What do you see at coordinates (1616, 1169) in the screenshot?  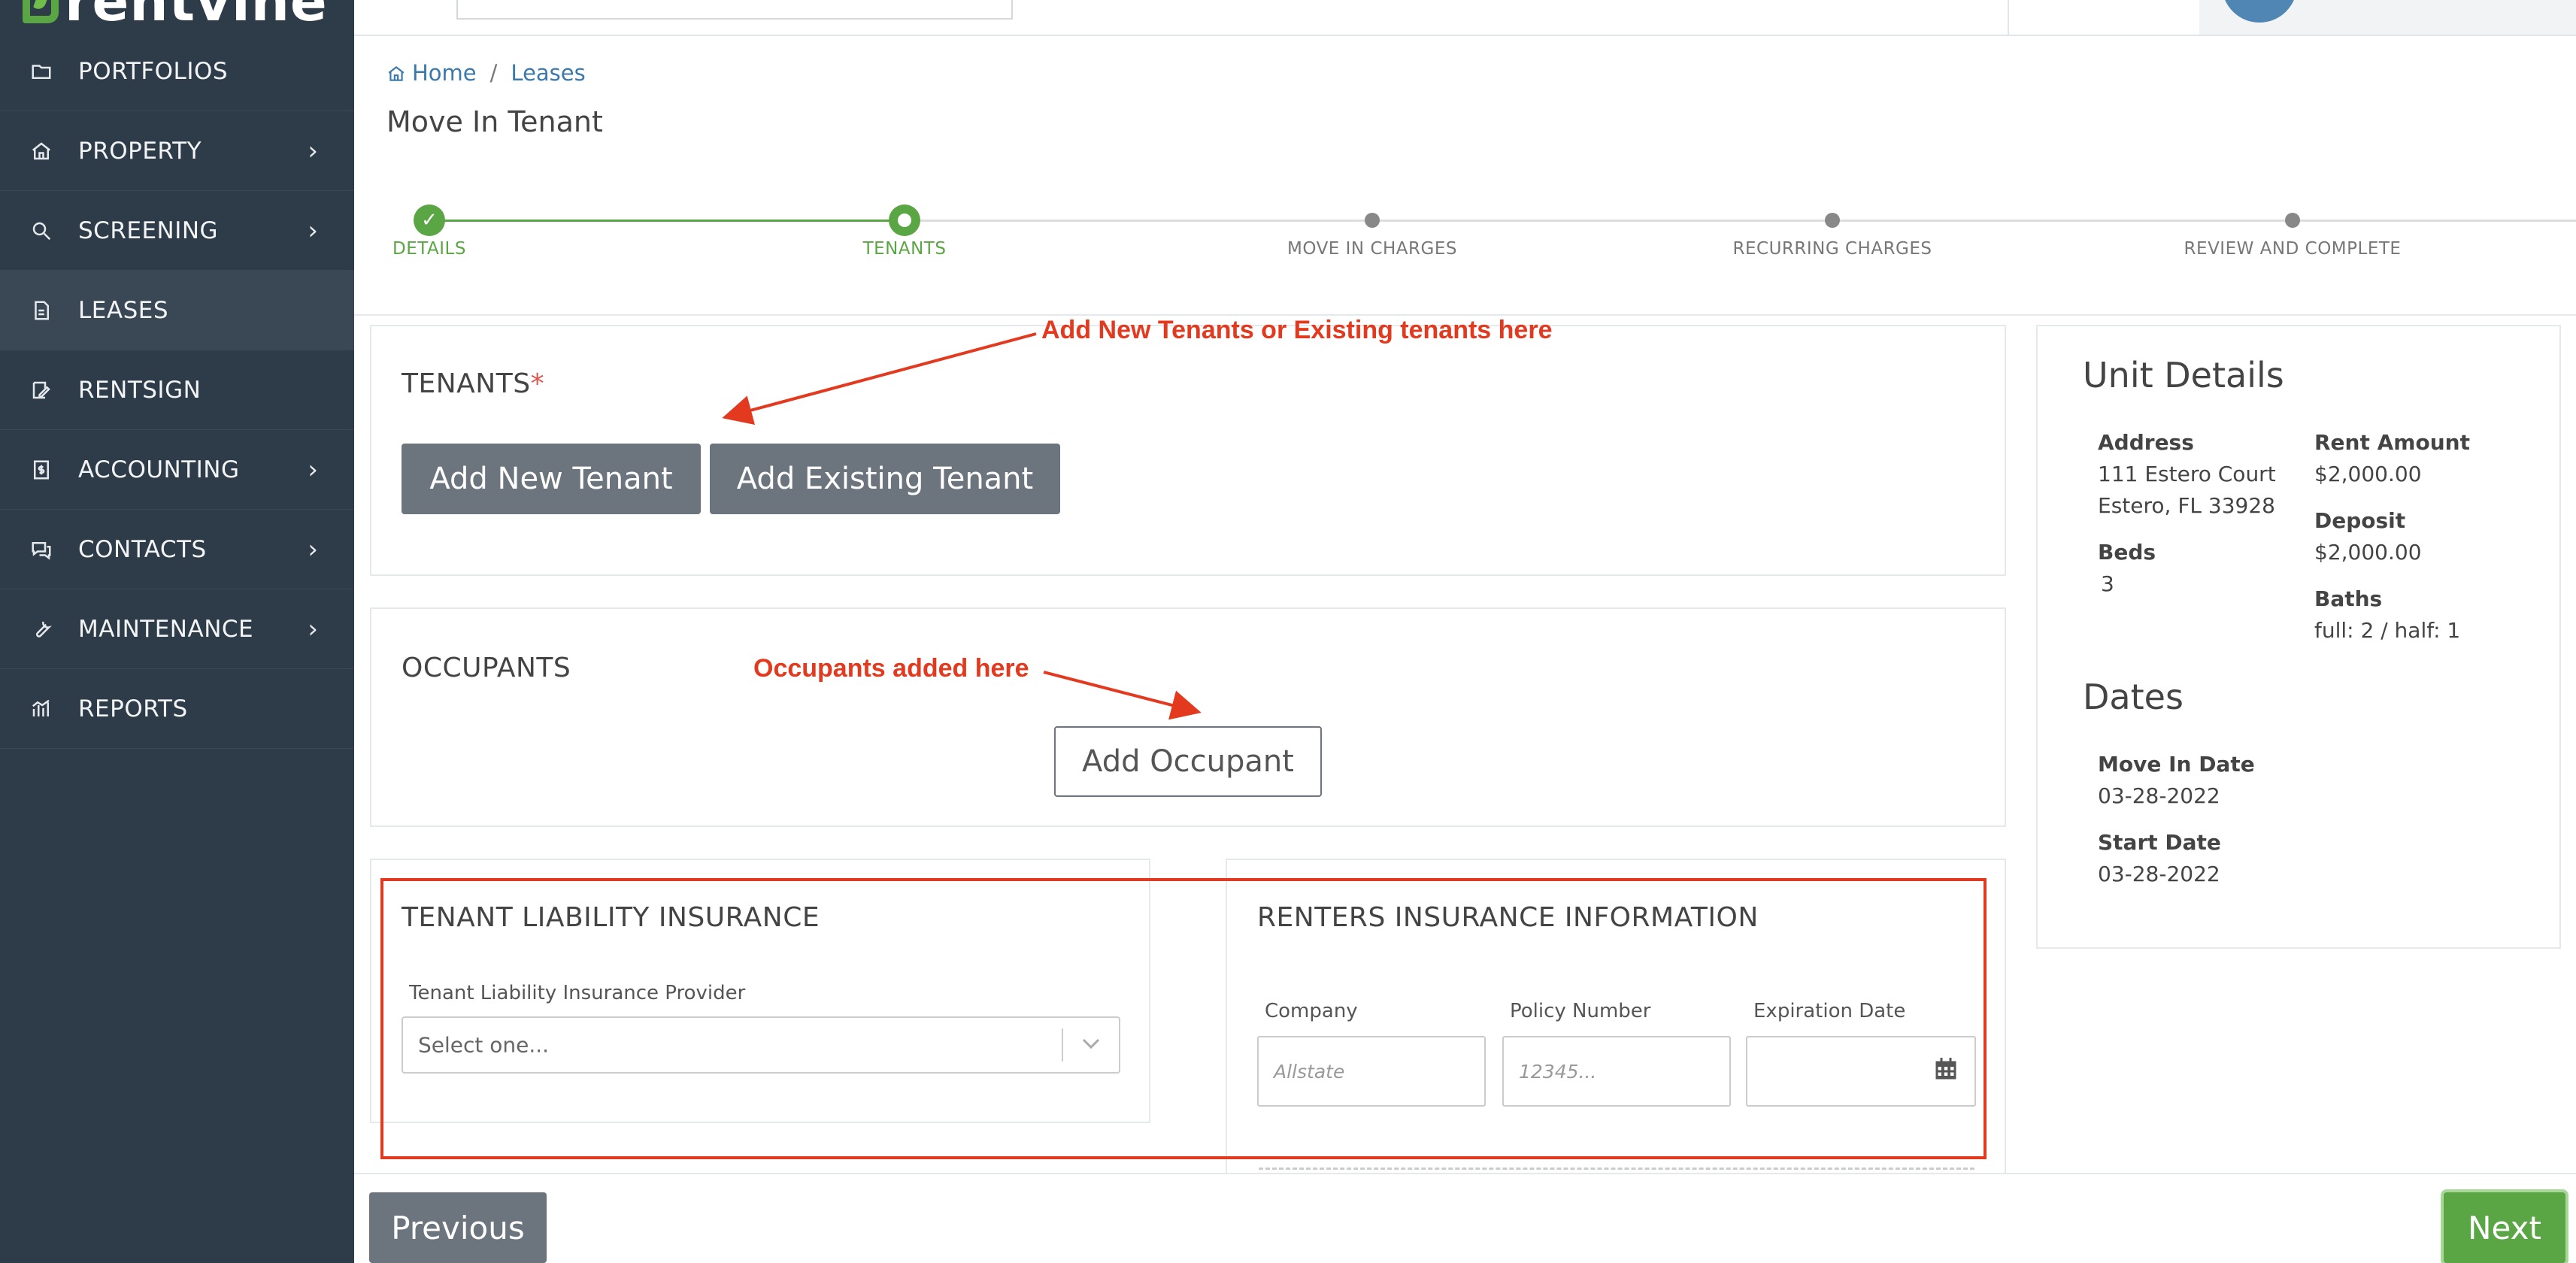 I see `dashed-divider` at bounding box center [1616, 1169].